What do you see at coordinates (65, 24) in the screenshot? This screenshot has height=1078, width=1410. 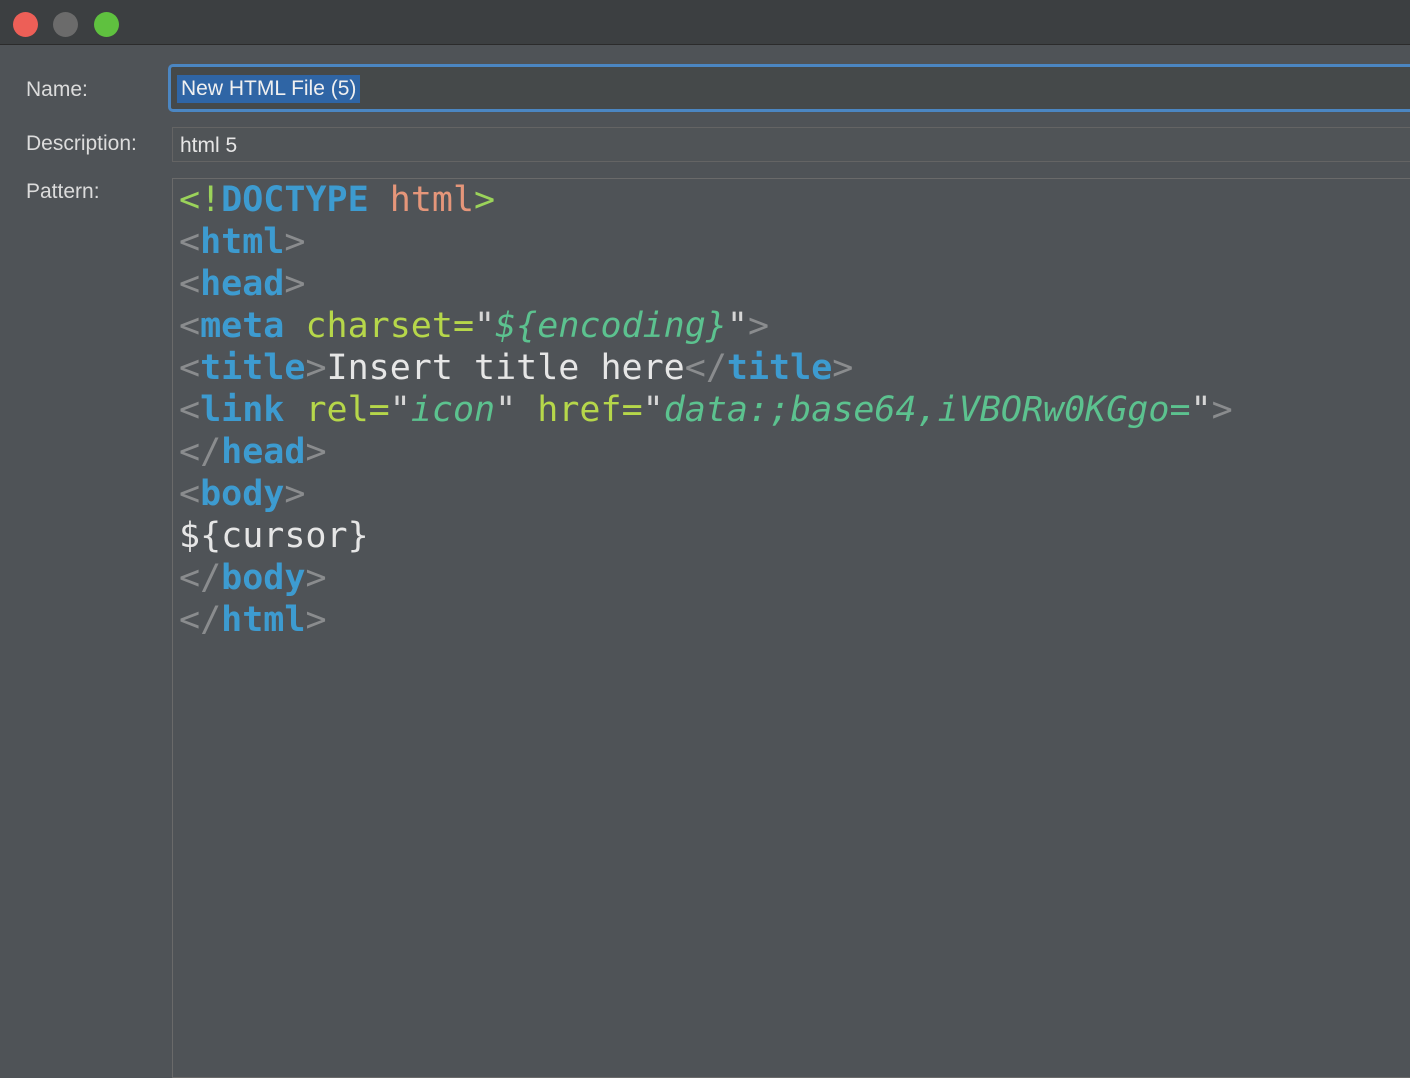 I see `minimize-icon` at bounding box center [65, 24].